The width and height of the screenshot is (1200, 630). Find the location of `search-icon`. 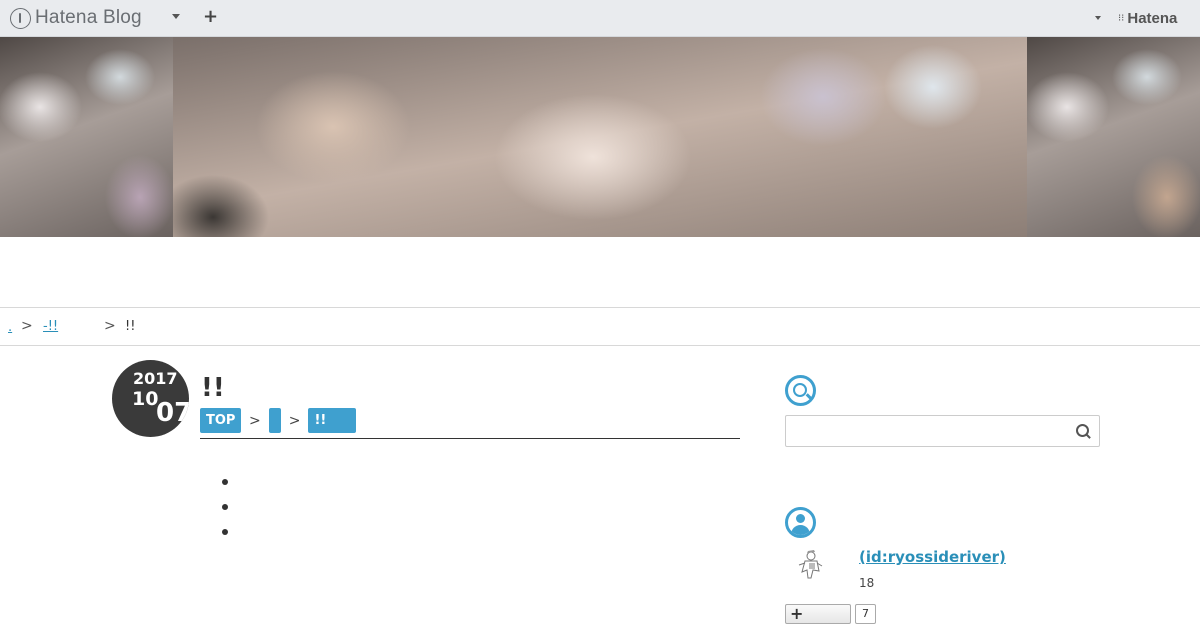

search-icon is located at coordinates (1083, 431).